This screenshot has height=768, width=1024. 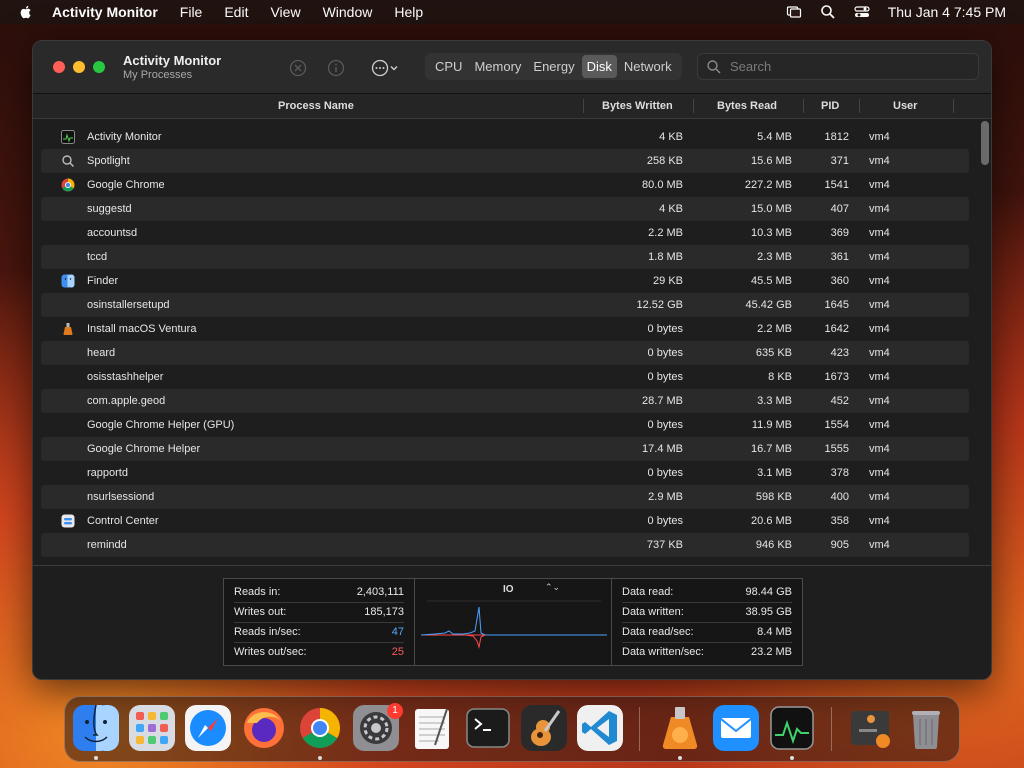 What do you see at coordinates (839, 257) in the screenshot?
I see `pid: 361` at bounding box center [839, 257].